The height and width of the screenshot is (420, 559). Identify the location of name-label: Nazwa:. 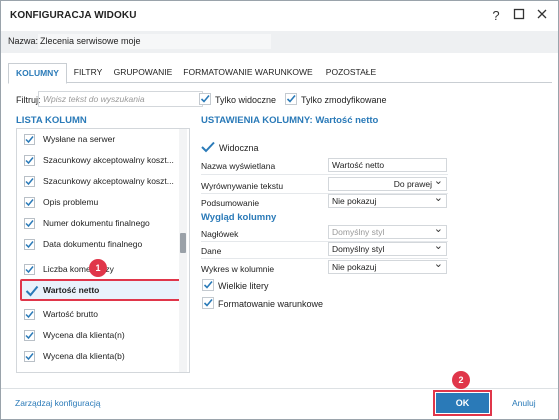
(23, 41).